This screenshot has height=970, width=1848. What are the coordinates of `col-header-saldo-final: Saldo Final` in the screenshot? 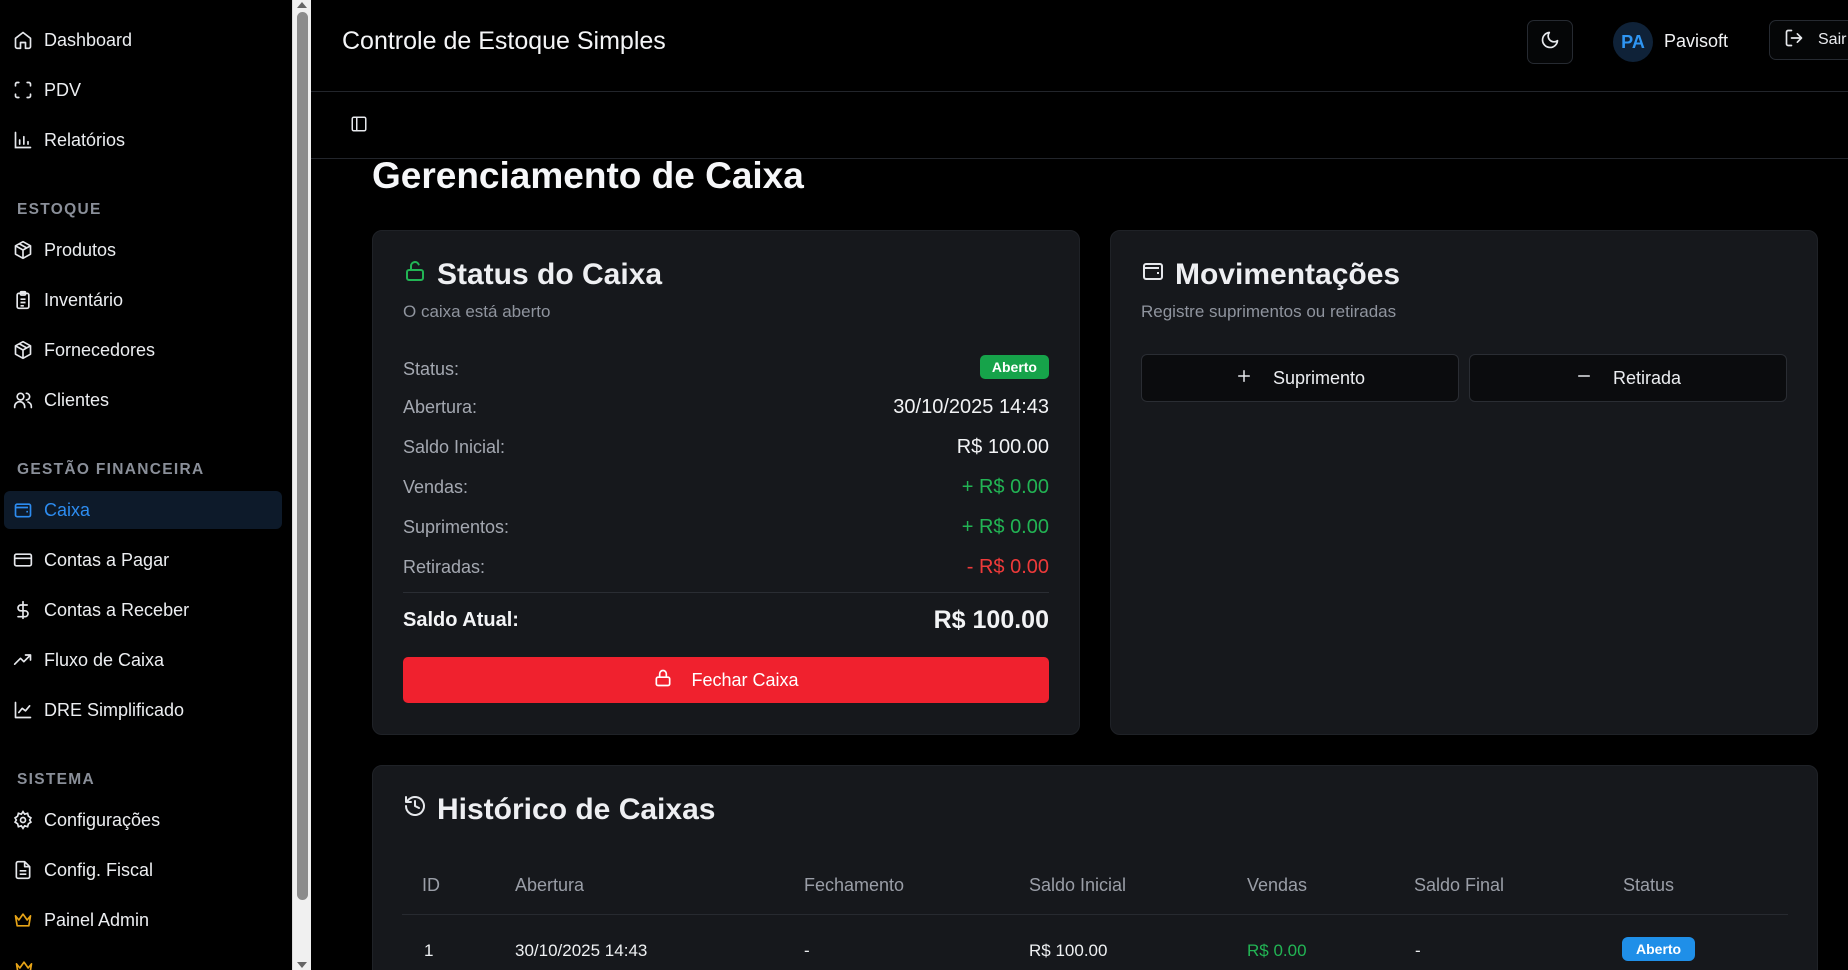 It's located at (1459, 885).